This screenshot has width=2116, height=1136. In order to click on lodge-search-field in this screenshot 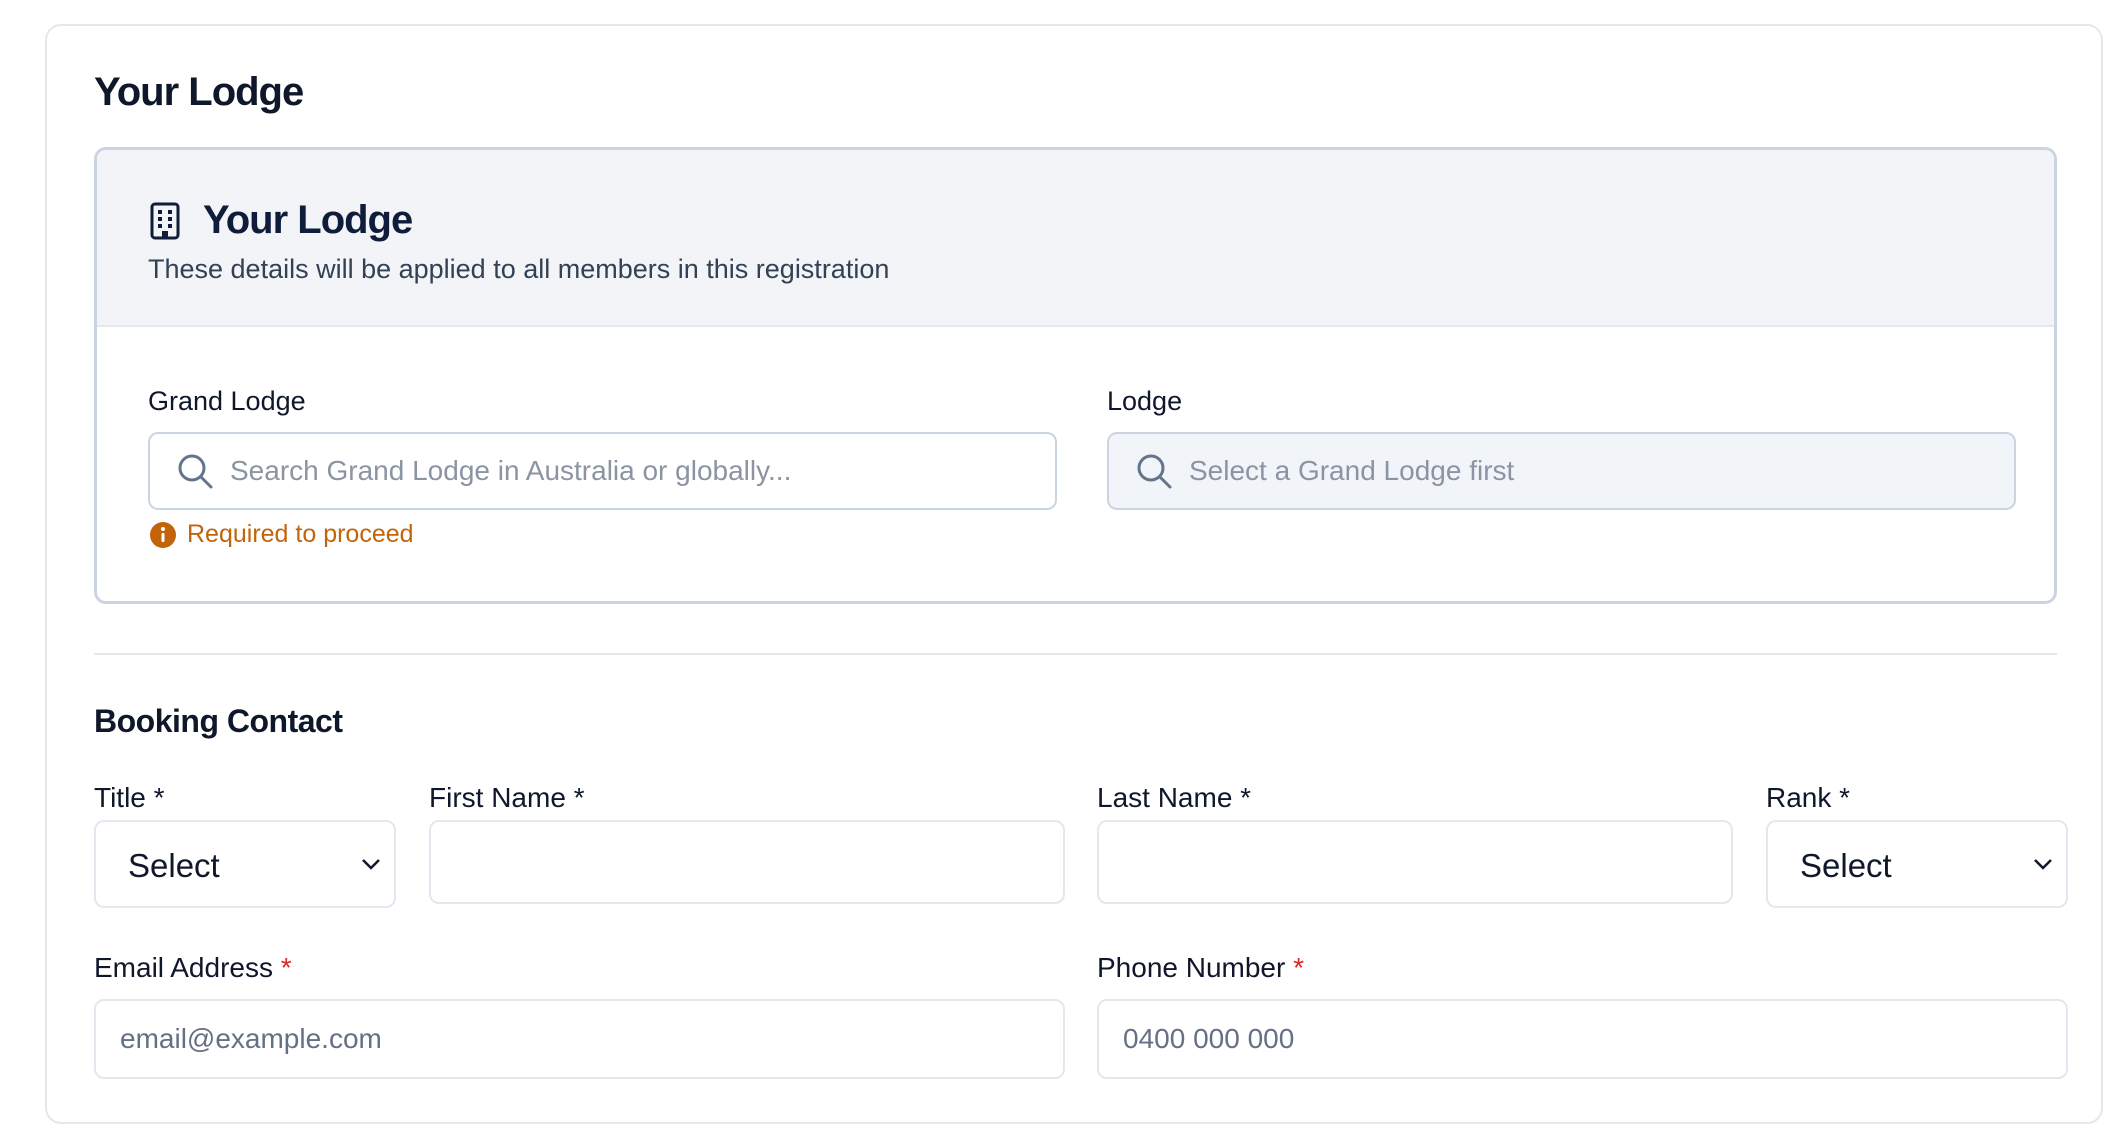, I will do `click(1561, 471)`.